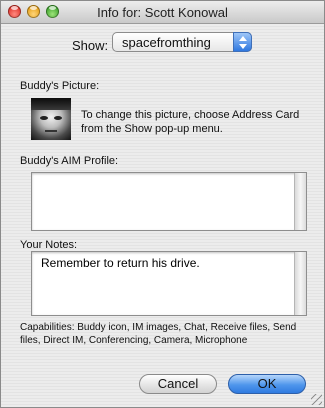  Describe the element at coordinates (267, 384) in the screenshot. I see `ok-button: OK` at that location.